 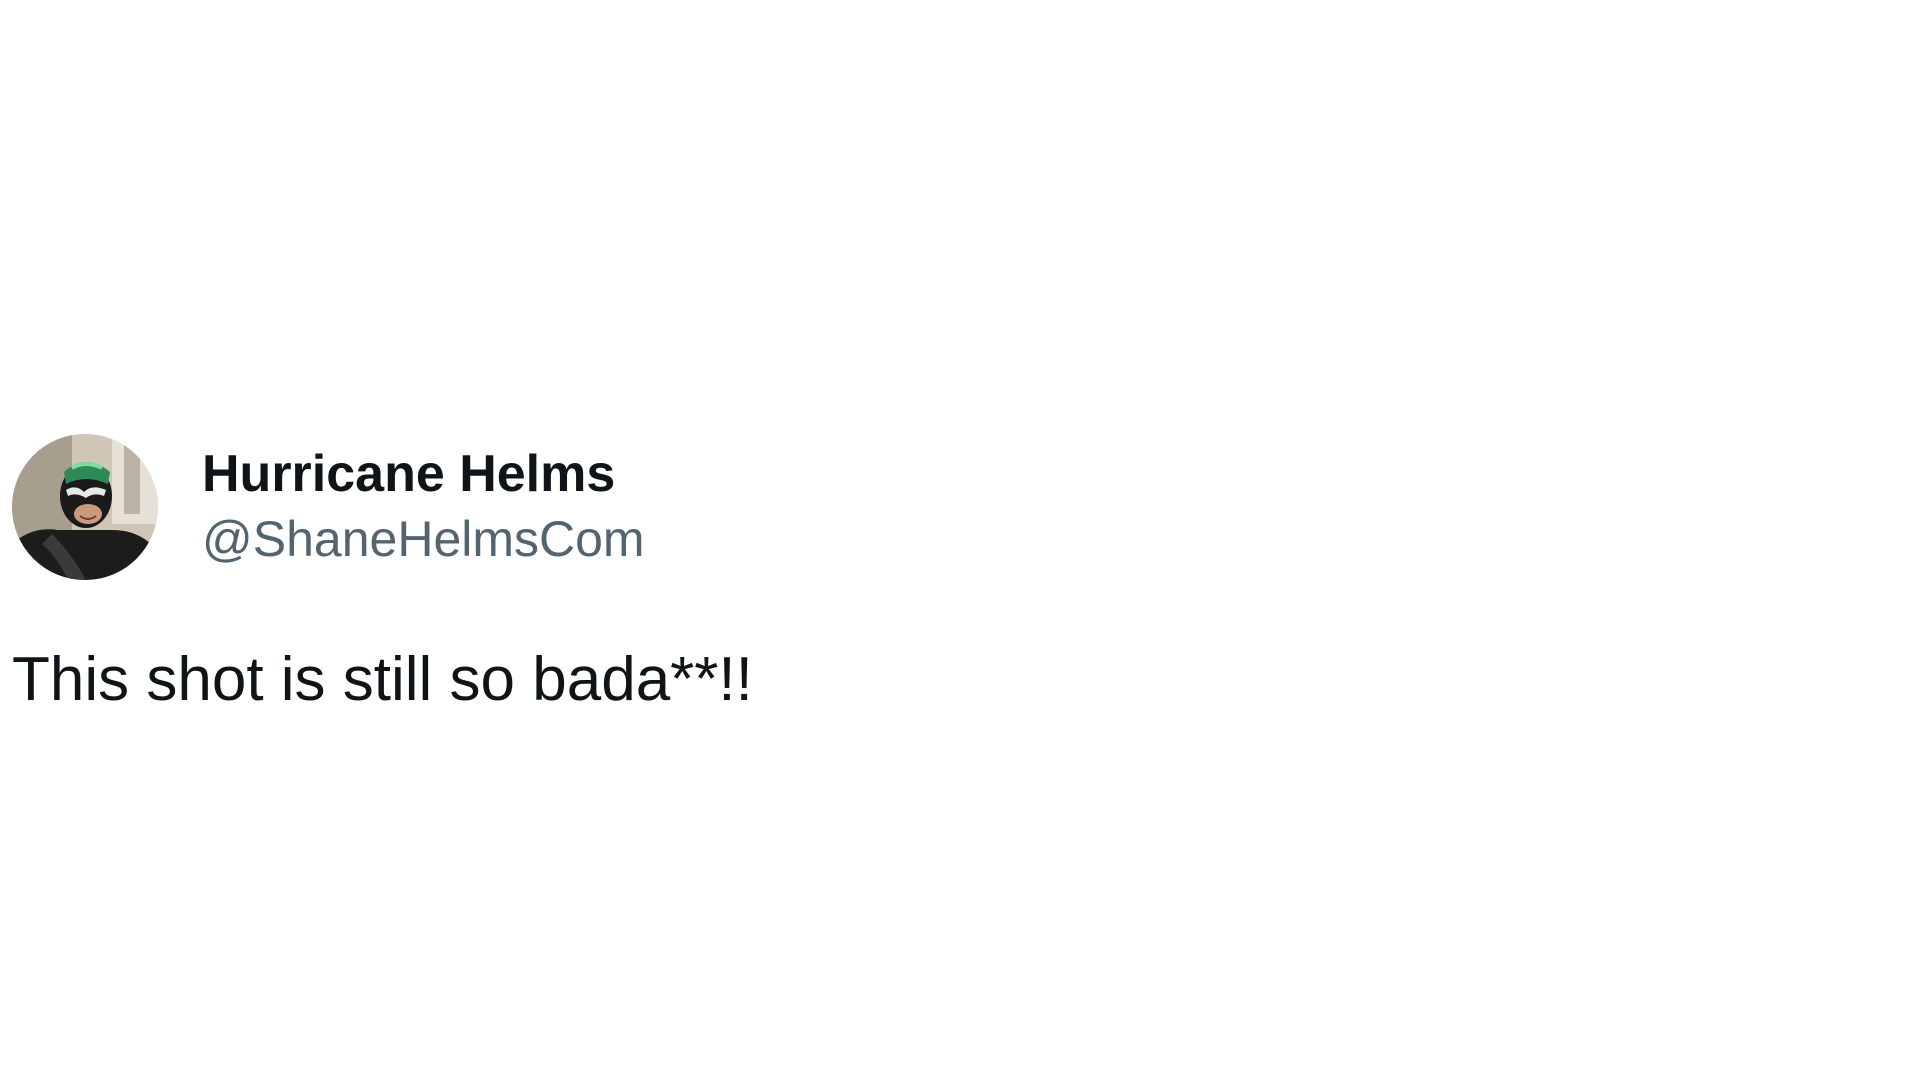 I want to click on display-name: Hurricane Helms, so click(x=423, y=474).